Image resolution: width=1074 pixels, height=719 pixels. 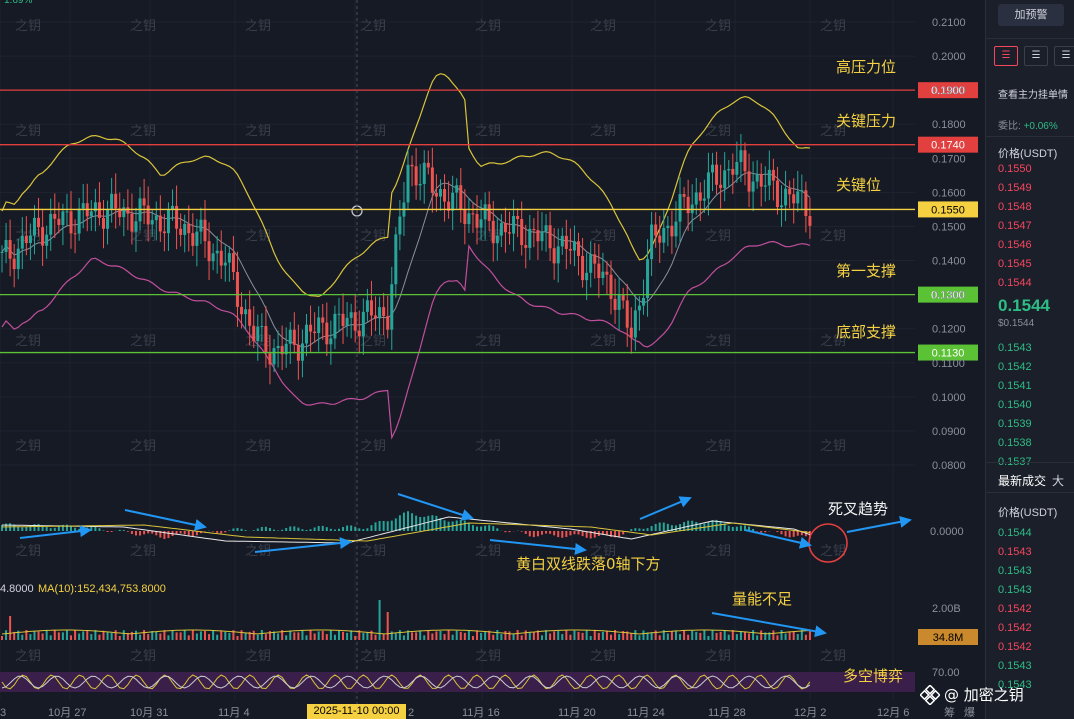 What do you see at coordinates (946, 673) in the screenshot?
I see `osc-tick: 70.00` at bounding box center [946, 673].